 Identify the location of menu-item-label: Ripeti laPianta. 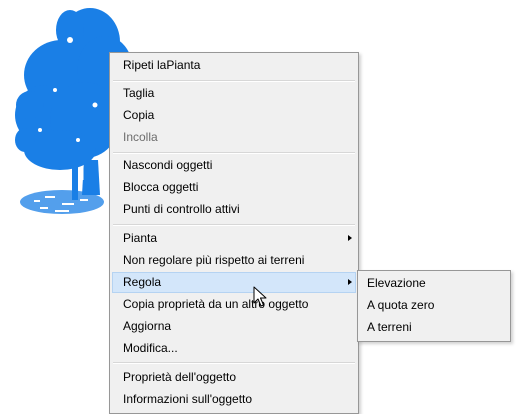
(162, 65).